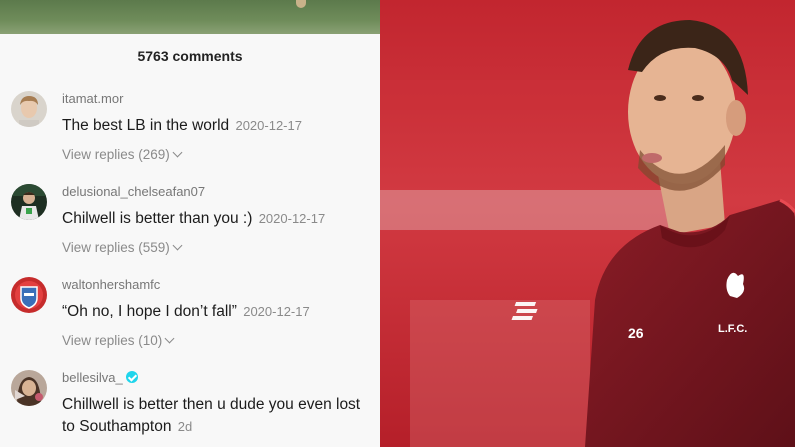  Describe the element at coordinates (29, 295) in the screenshot. I see `club-crest-avatar-icon` at that location.